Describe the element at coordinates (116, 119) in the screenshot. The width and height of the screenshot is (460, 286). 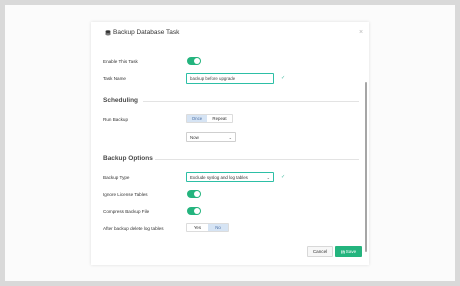
I see `run-backup-label: Run Backup` at that location.